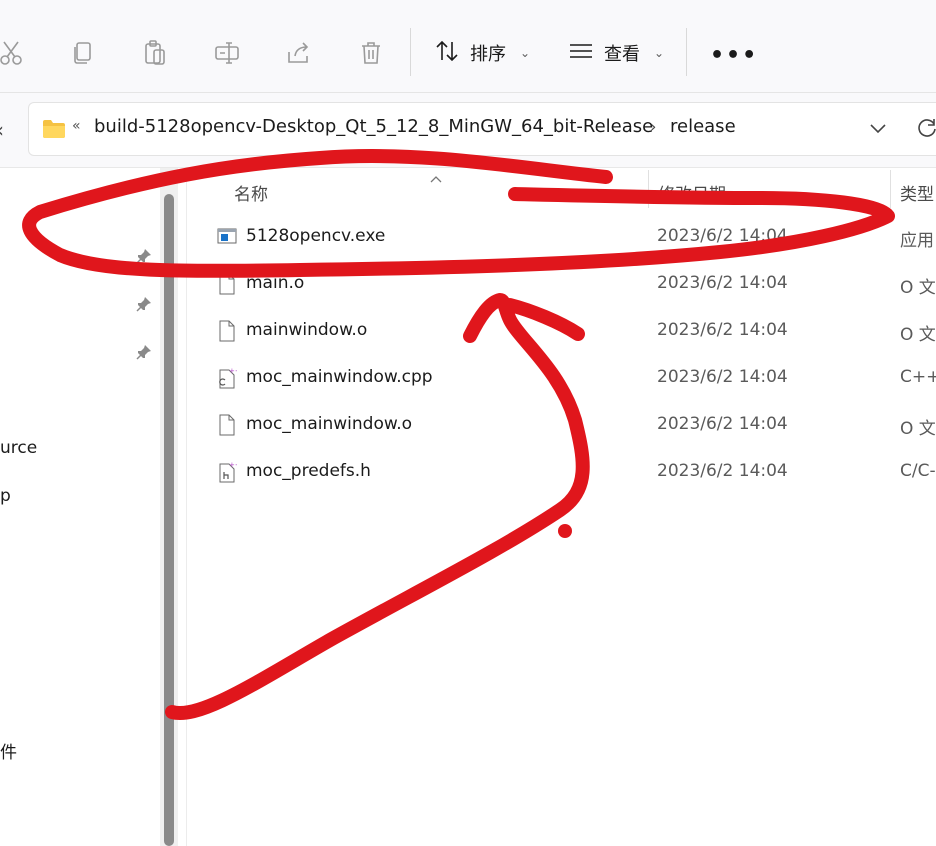 The height and width of the screenshot is (846, 936). Describe the element at coordinates (18, 448) in the screenshot. I see `nav-item-partial: urce` at that location.